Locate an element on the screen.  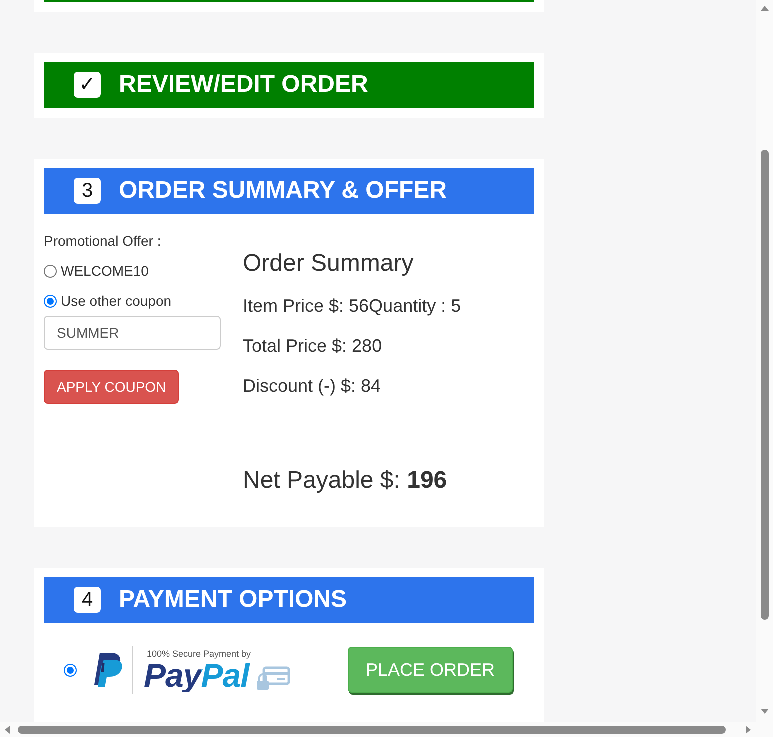
net-payable: Net Payable $: 196 is located at coordinates (345, 481).